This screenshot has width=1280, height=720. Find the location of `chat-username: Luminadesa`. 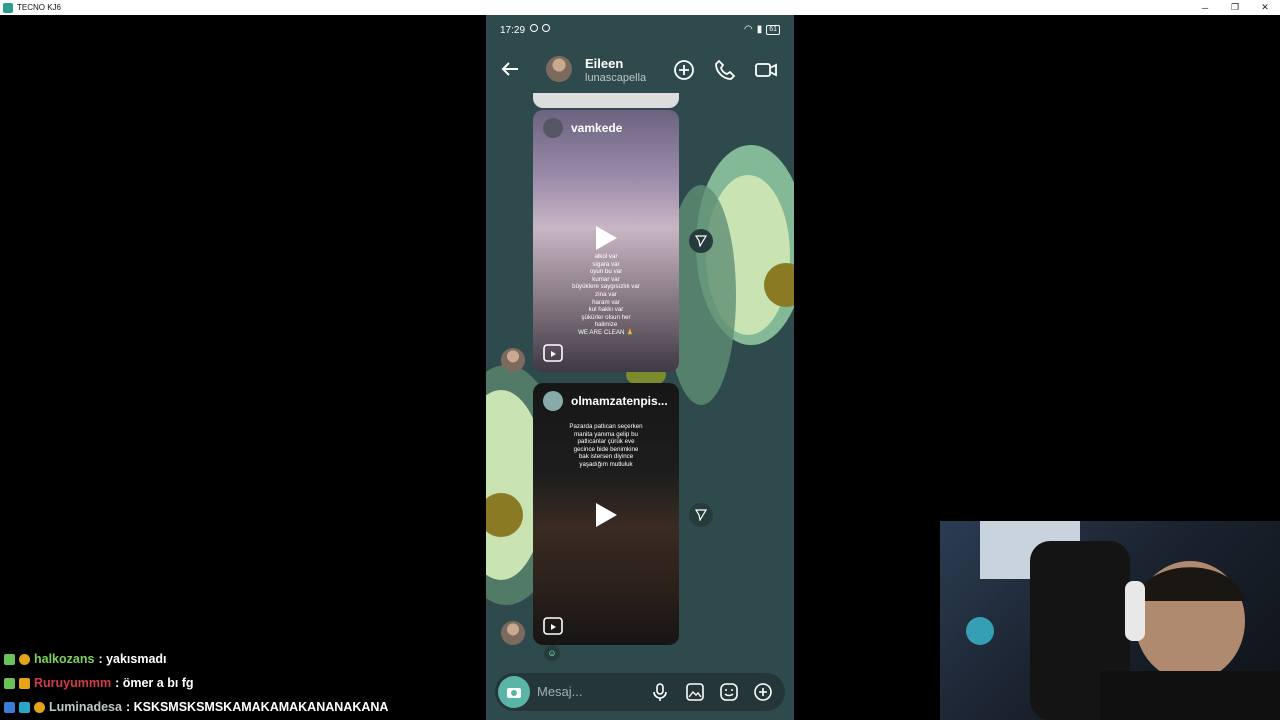

chat-username: Luminadesa is located at coordinates (85, 707).